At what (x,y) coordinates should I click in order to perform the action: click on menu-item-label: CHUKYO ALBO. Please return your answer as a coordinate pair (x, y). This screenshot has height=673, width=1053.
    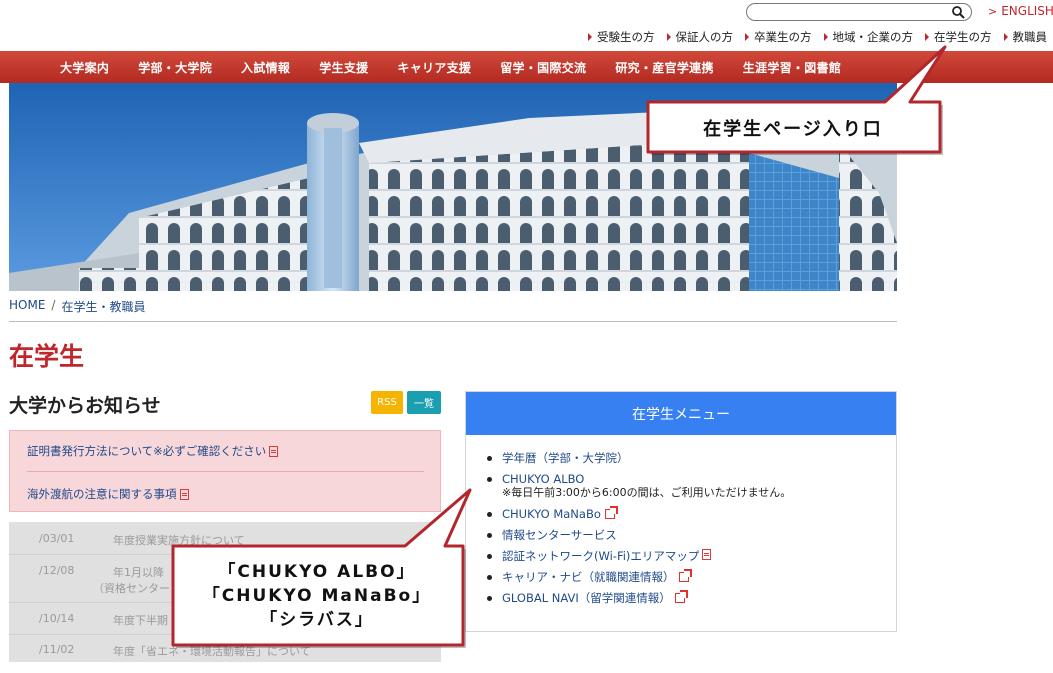
    Looking at the image, I should click on (543, 479).